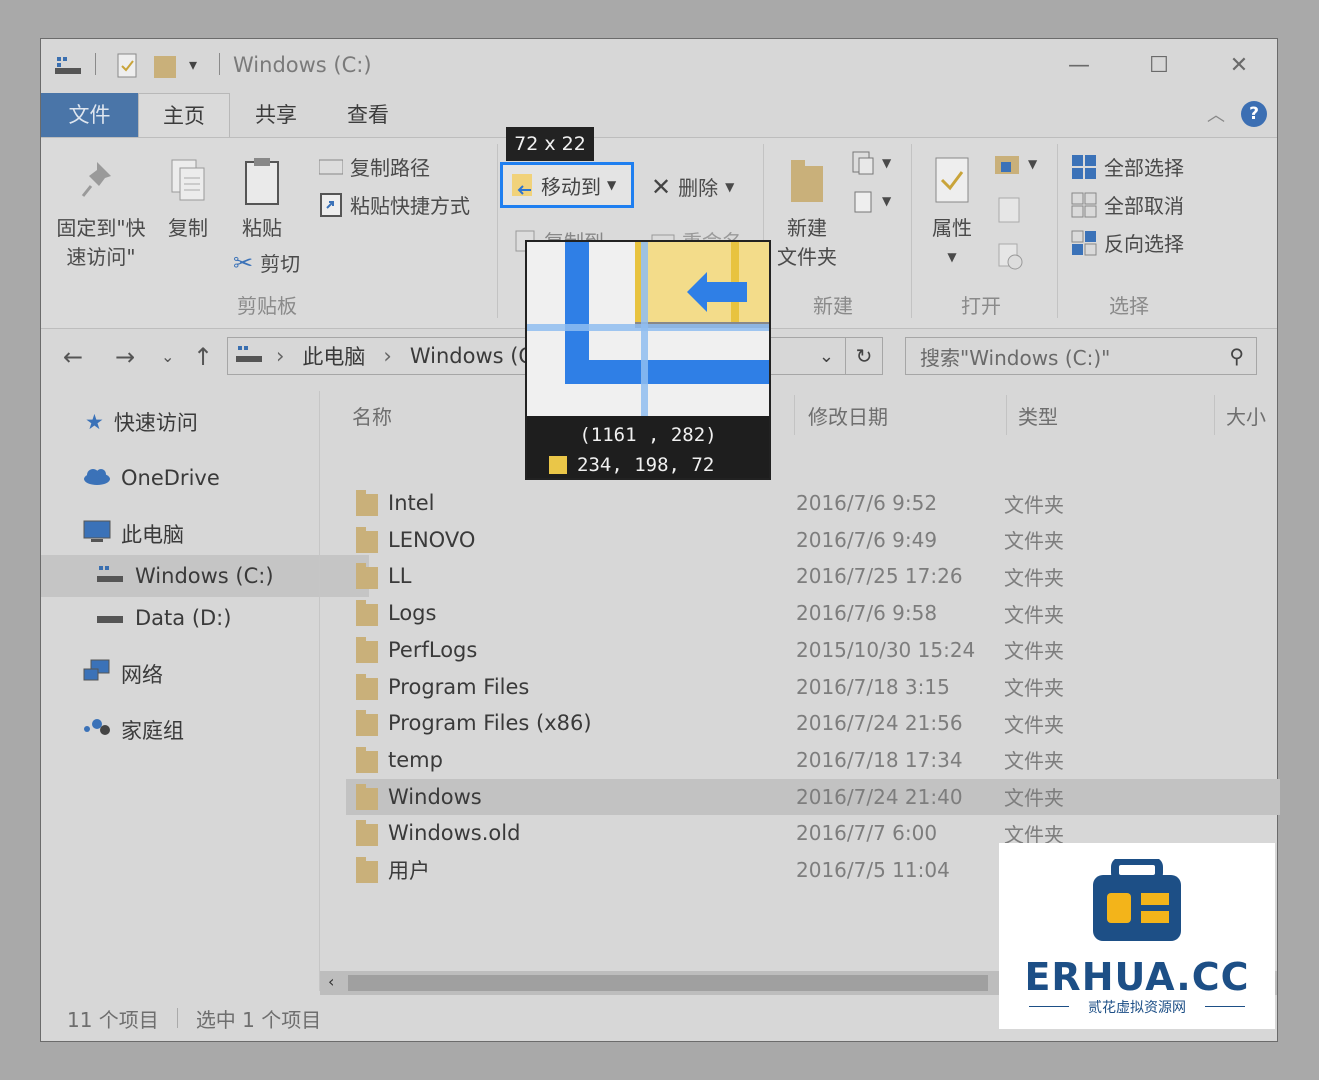 This screenshot has width=1319, height=1080. What do you see at coordinates (101, 214) in the screenshot?
I see `pin-quick-access-button: 固定到"快 速访问"` at bounding box center [101, 214].